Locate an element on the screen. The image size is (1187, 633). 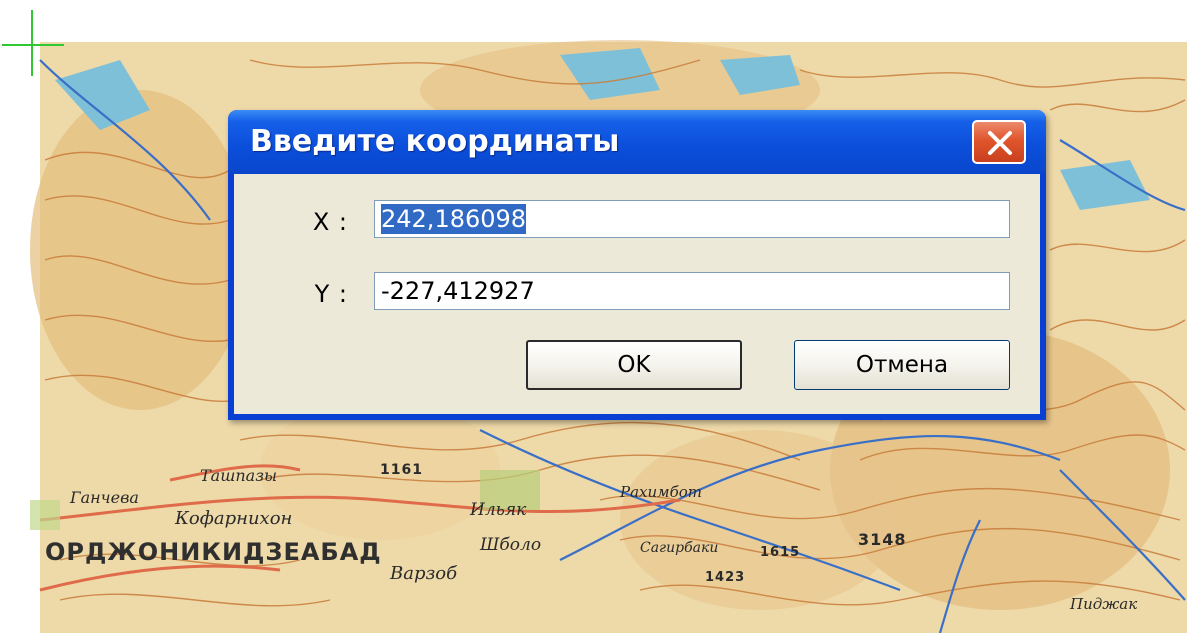
y-coordinate-input: -227,412927 is located at coordinates (692, 291).